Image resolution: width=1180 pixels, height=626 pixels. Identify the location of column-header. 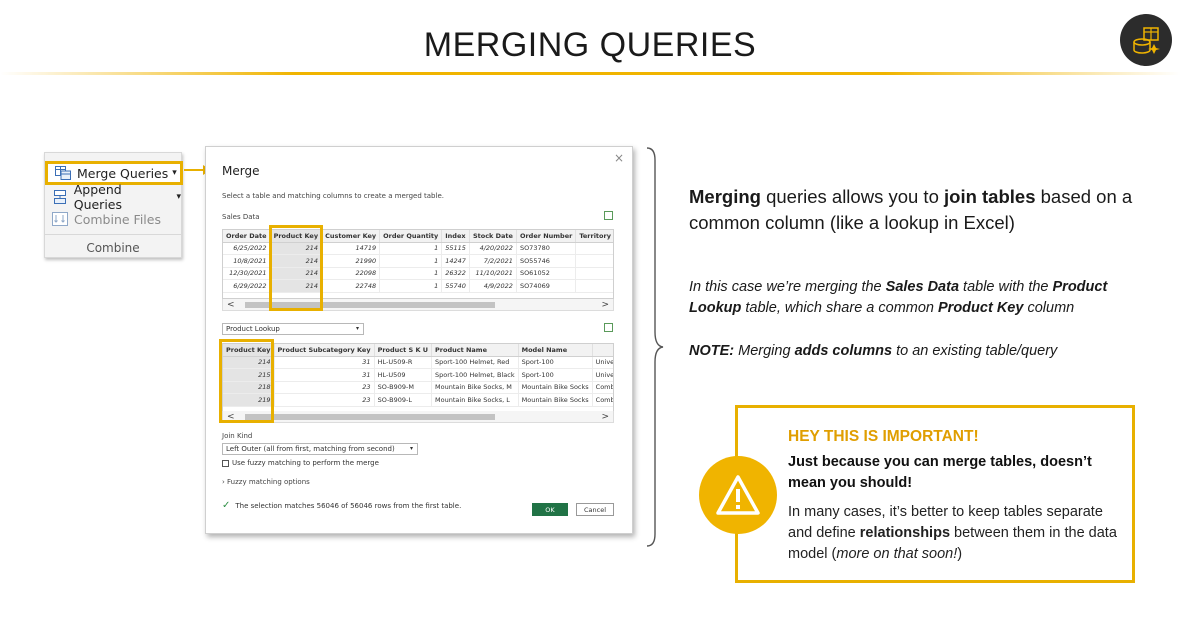
(602, 350).